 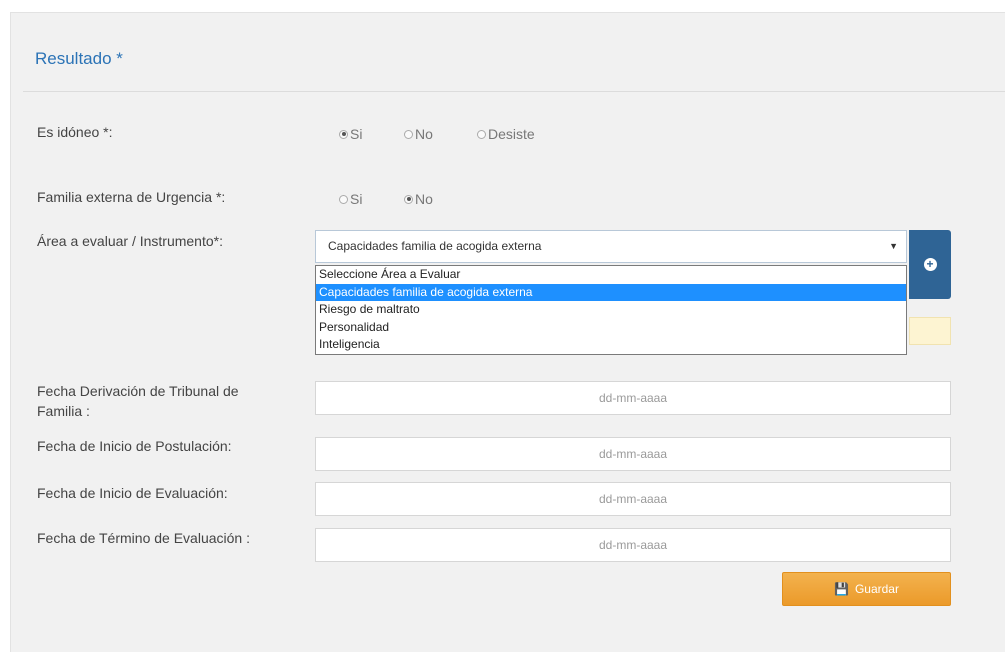 What do you see at coordinates (424, 134) in the screenshot?
I see `idoneo-option-no-label: No` at bounding box center [424, 134].